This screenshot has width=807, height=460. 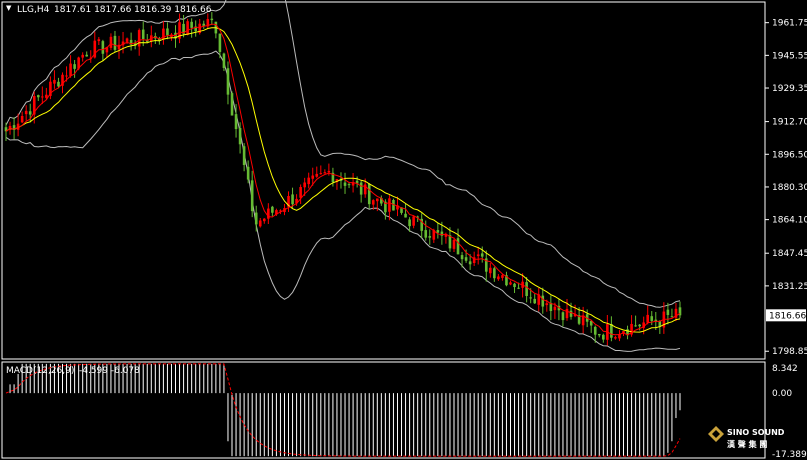 I want to click on macd-label: MACD(12,26,9), so click(x=40, y=371).